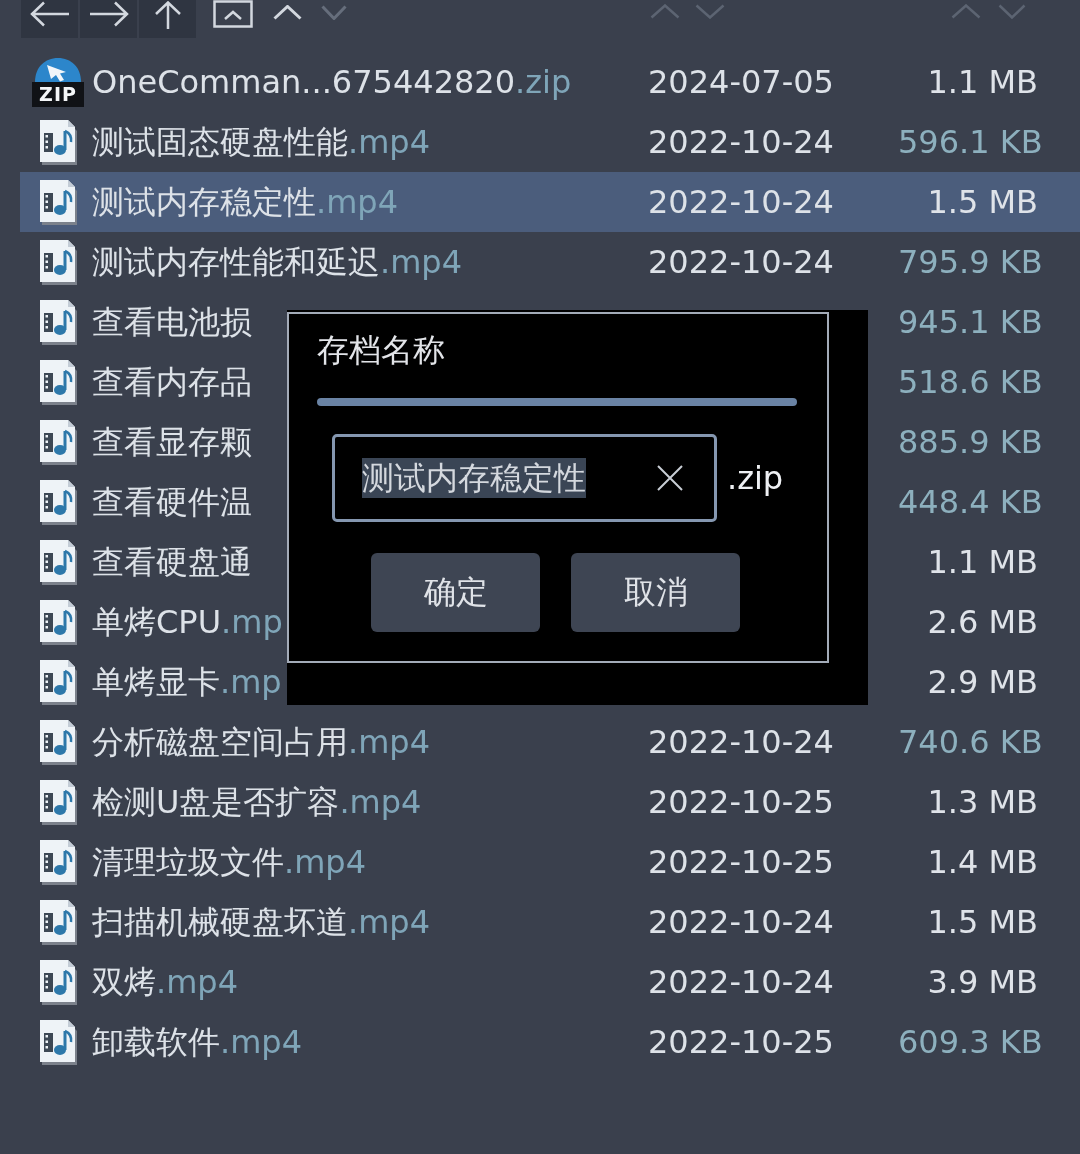  What do you see at coordinates (172, 502) in the screenshot?
I see `file-name: 查看硬件温` at bounding box center [172, 502].